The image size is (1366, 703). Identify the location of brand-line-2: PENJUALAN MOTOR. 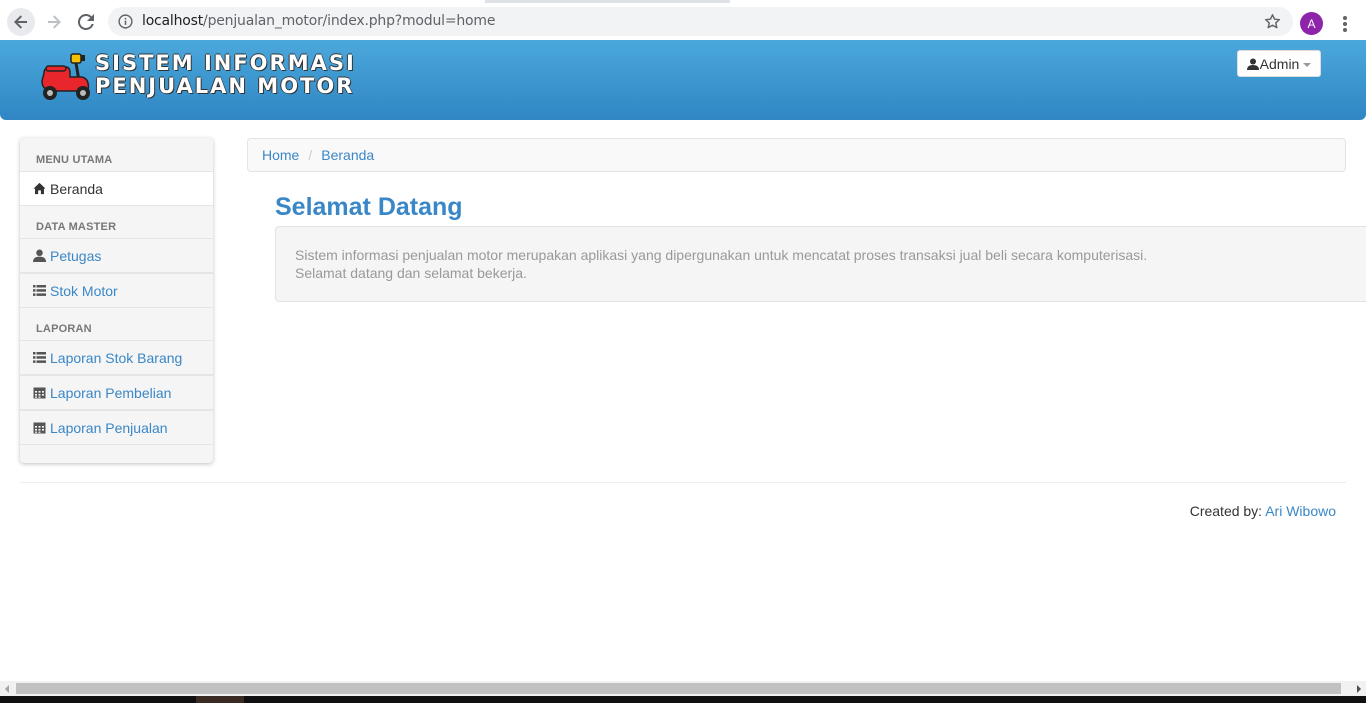
(225, 86).